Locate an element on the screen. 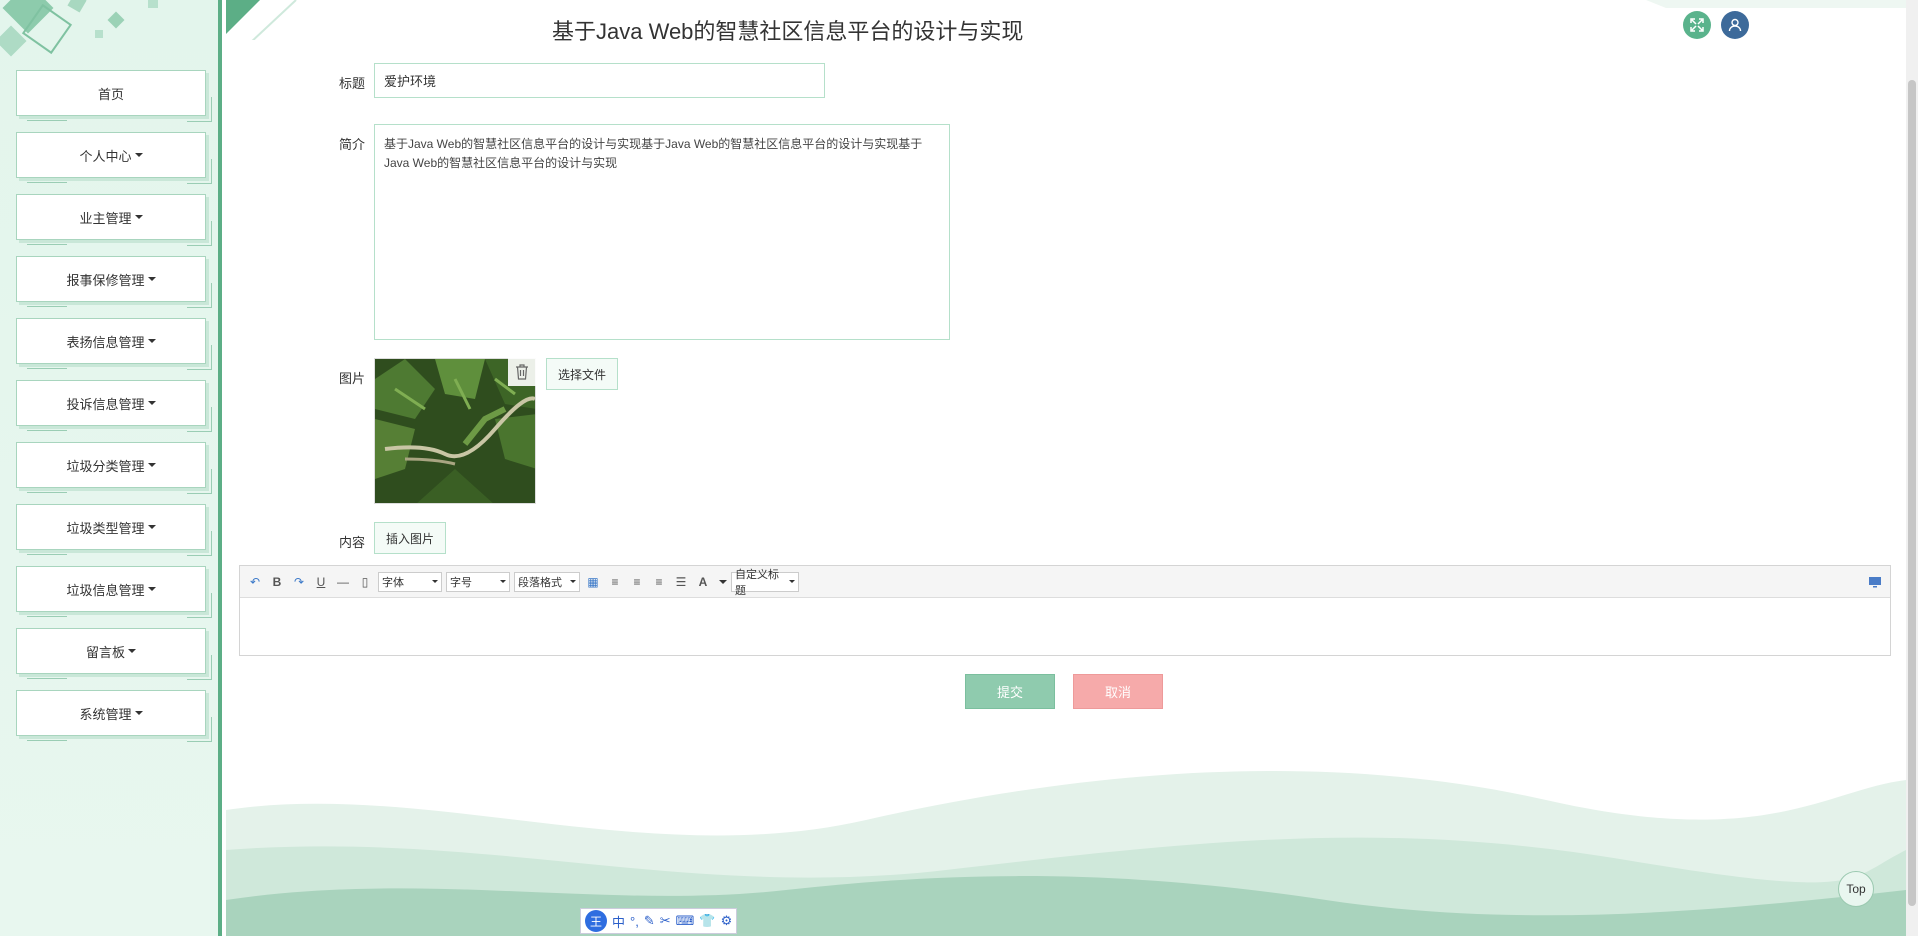 This screenshot has width=1918, height=936. custom-title-select: 自定义标题 is located at coordinates (765, 583).